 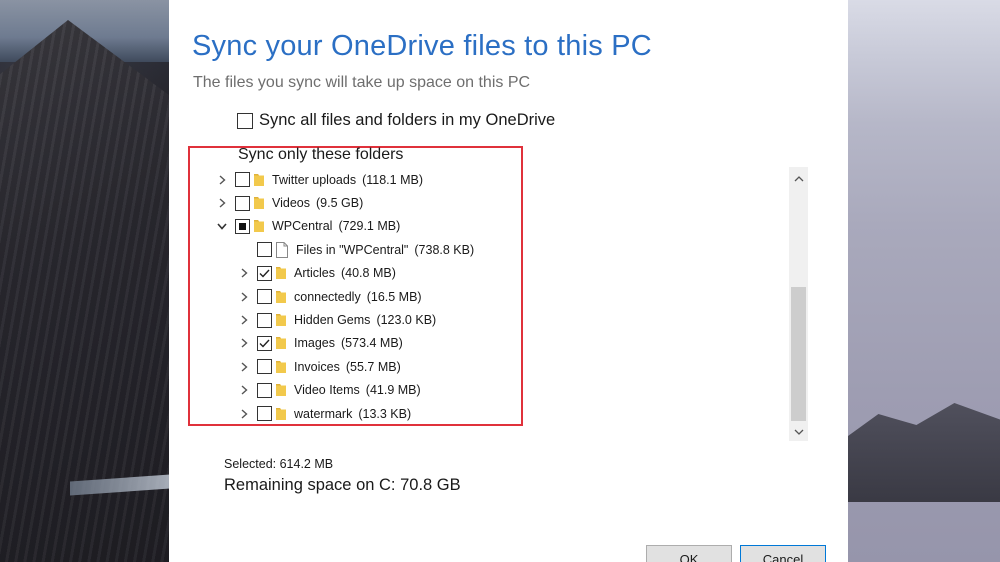 I want to click on folder-size: (738.8 KB), so click(x=444, y=249).